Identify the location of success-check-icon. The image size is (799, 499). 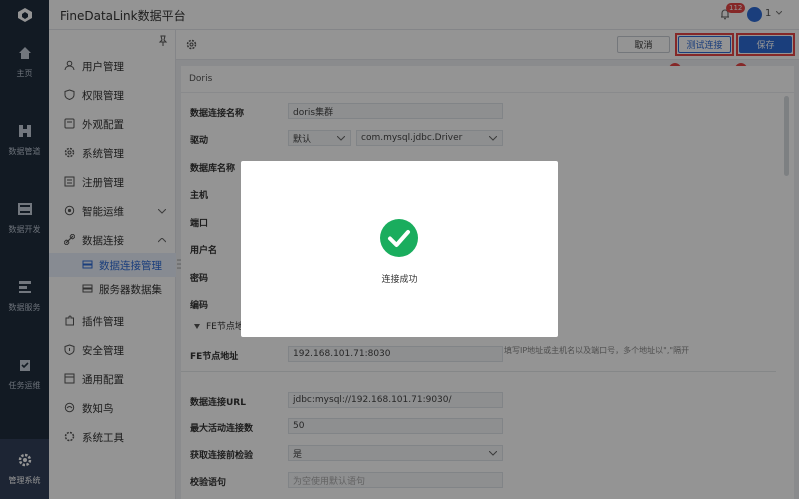
(399, 238).